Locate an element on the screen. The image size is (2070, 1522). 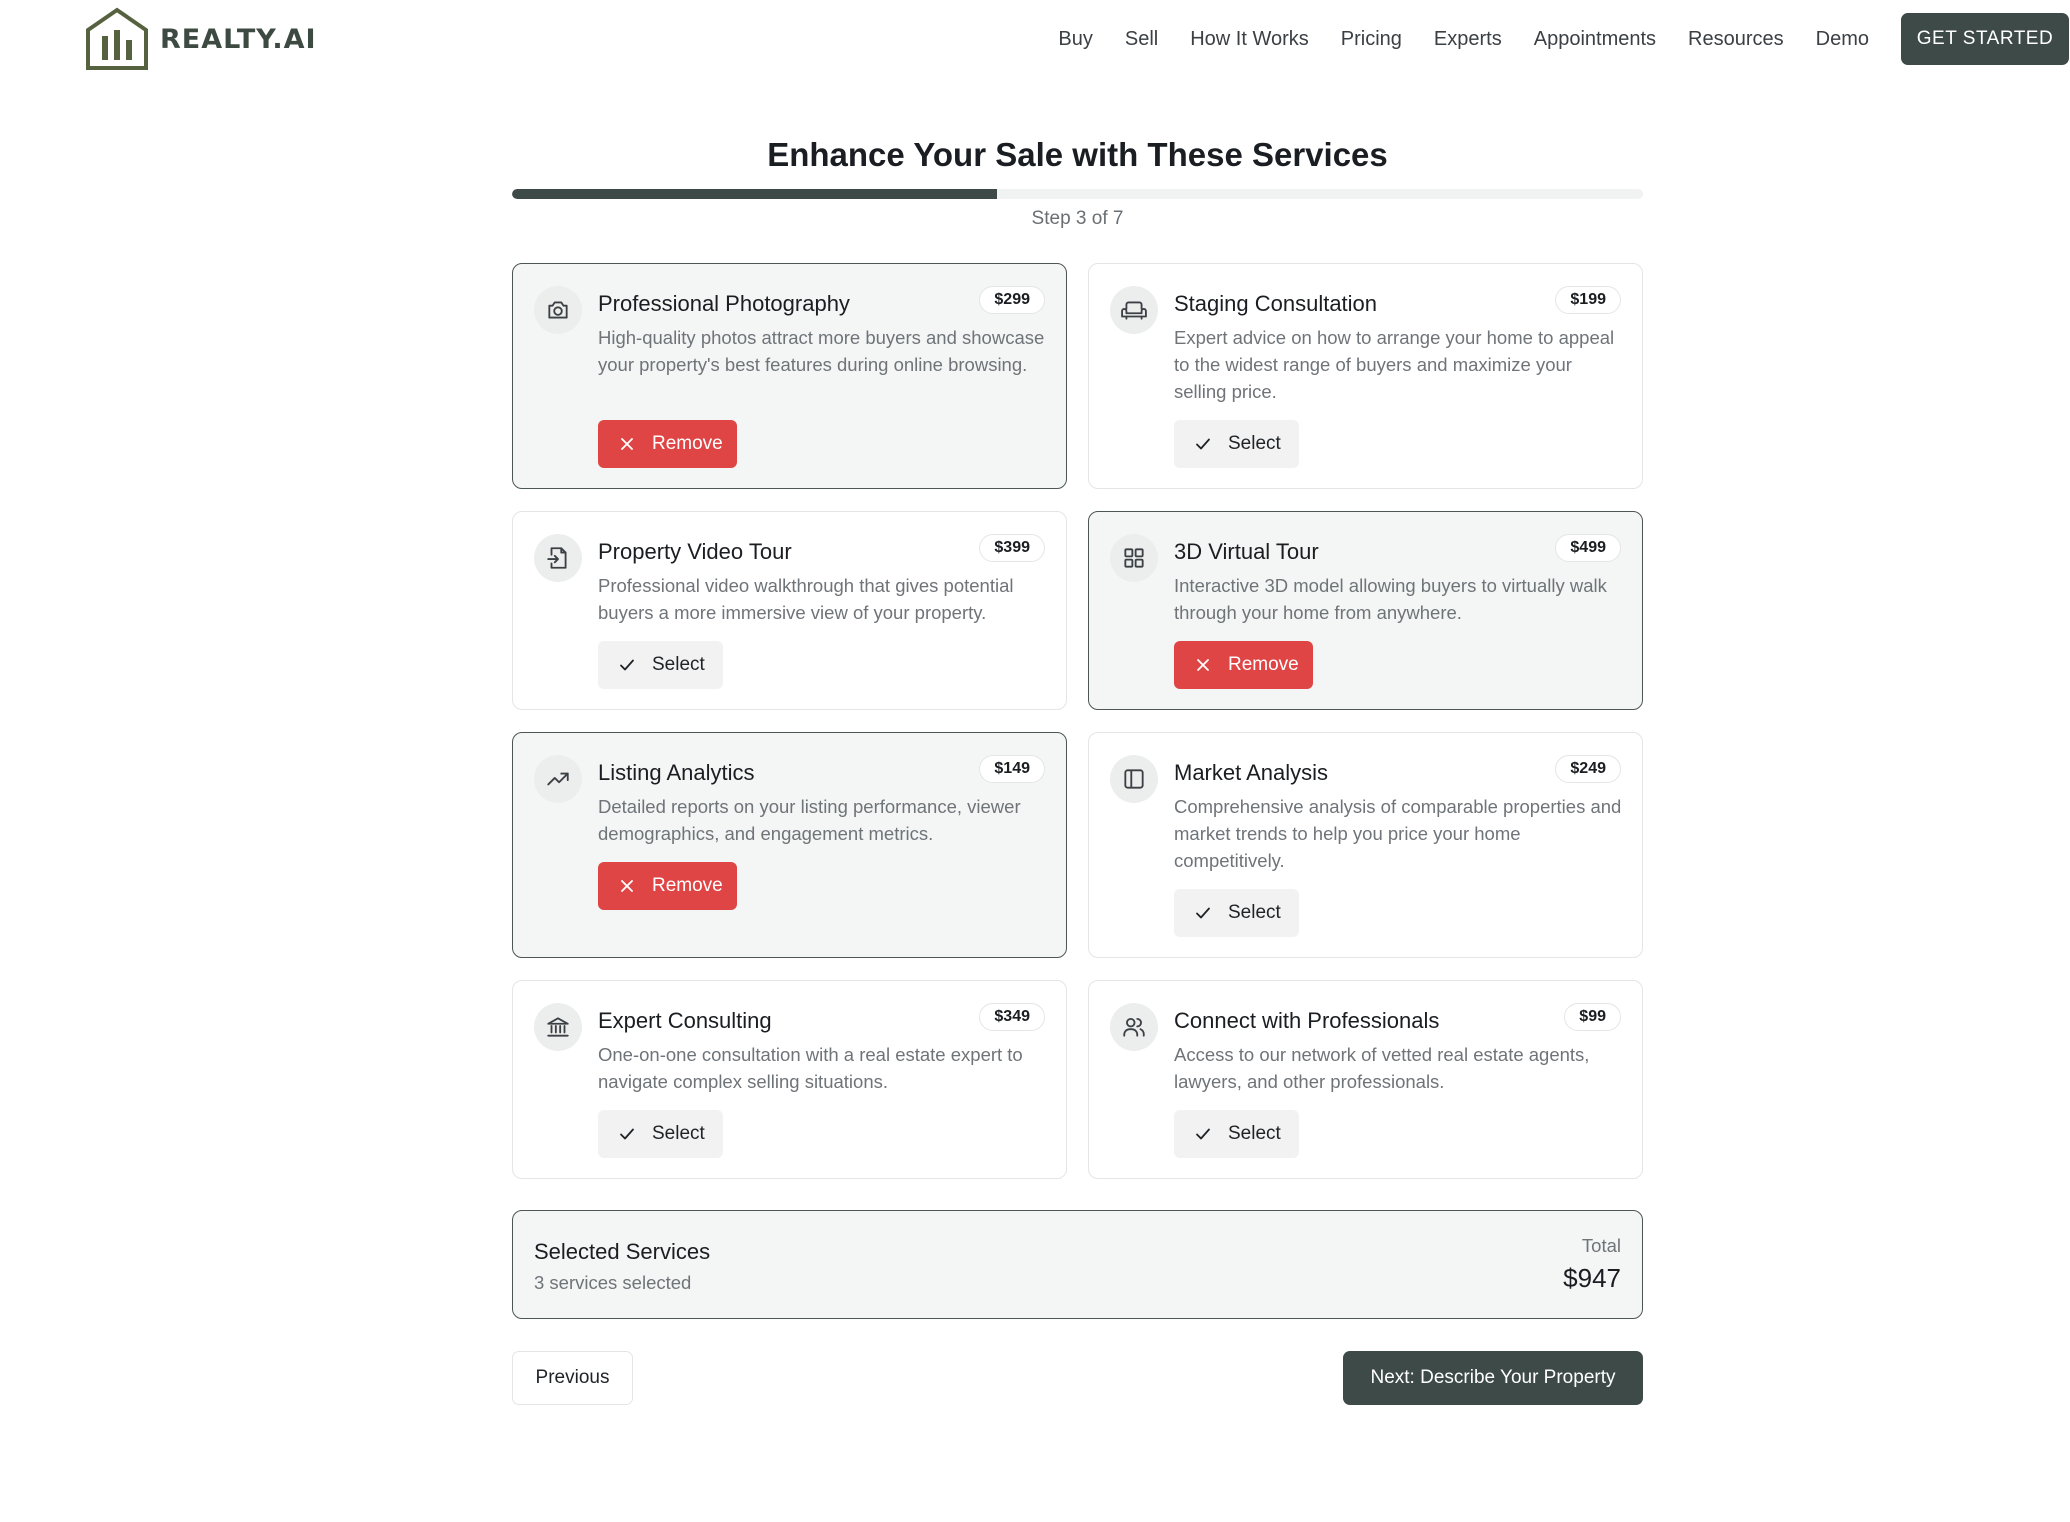
get-started-button: GET STARTED is located at coordinates (1985, 39).